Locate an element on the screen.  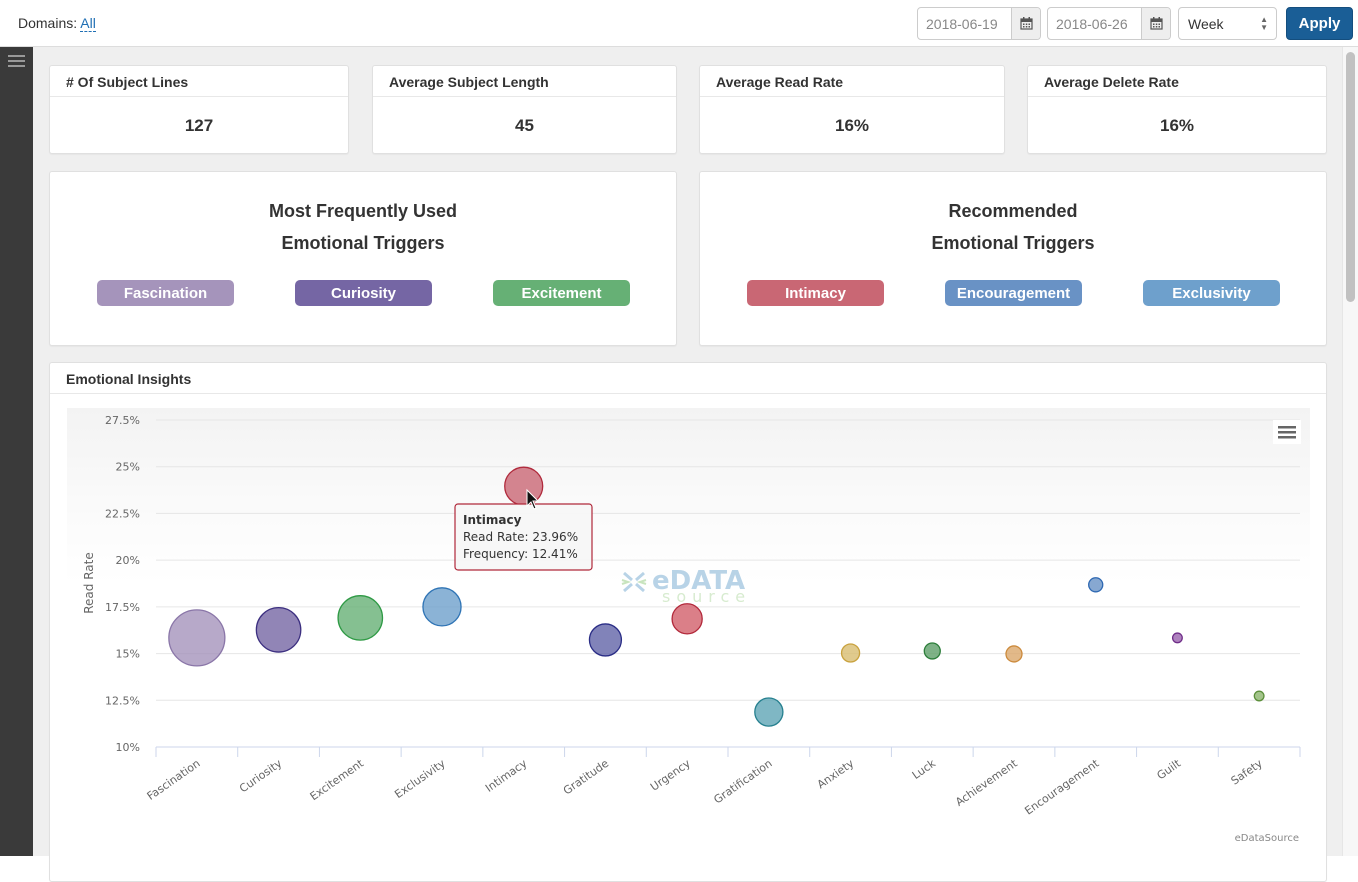
bubble-encouragement is located at coordinates (1096, 585).